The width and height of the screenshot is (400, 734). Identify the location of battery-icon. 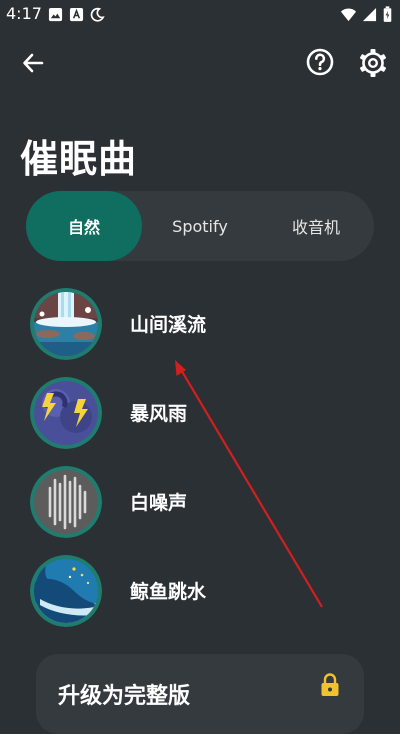
(387, 14).